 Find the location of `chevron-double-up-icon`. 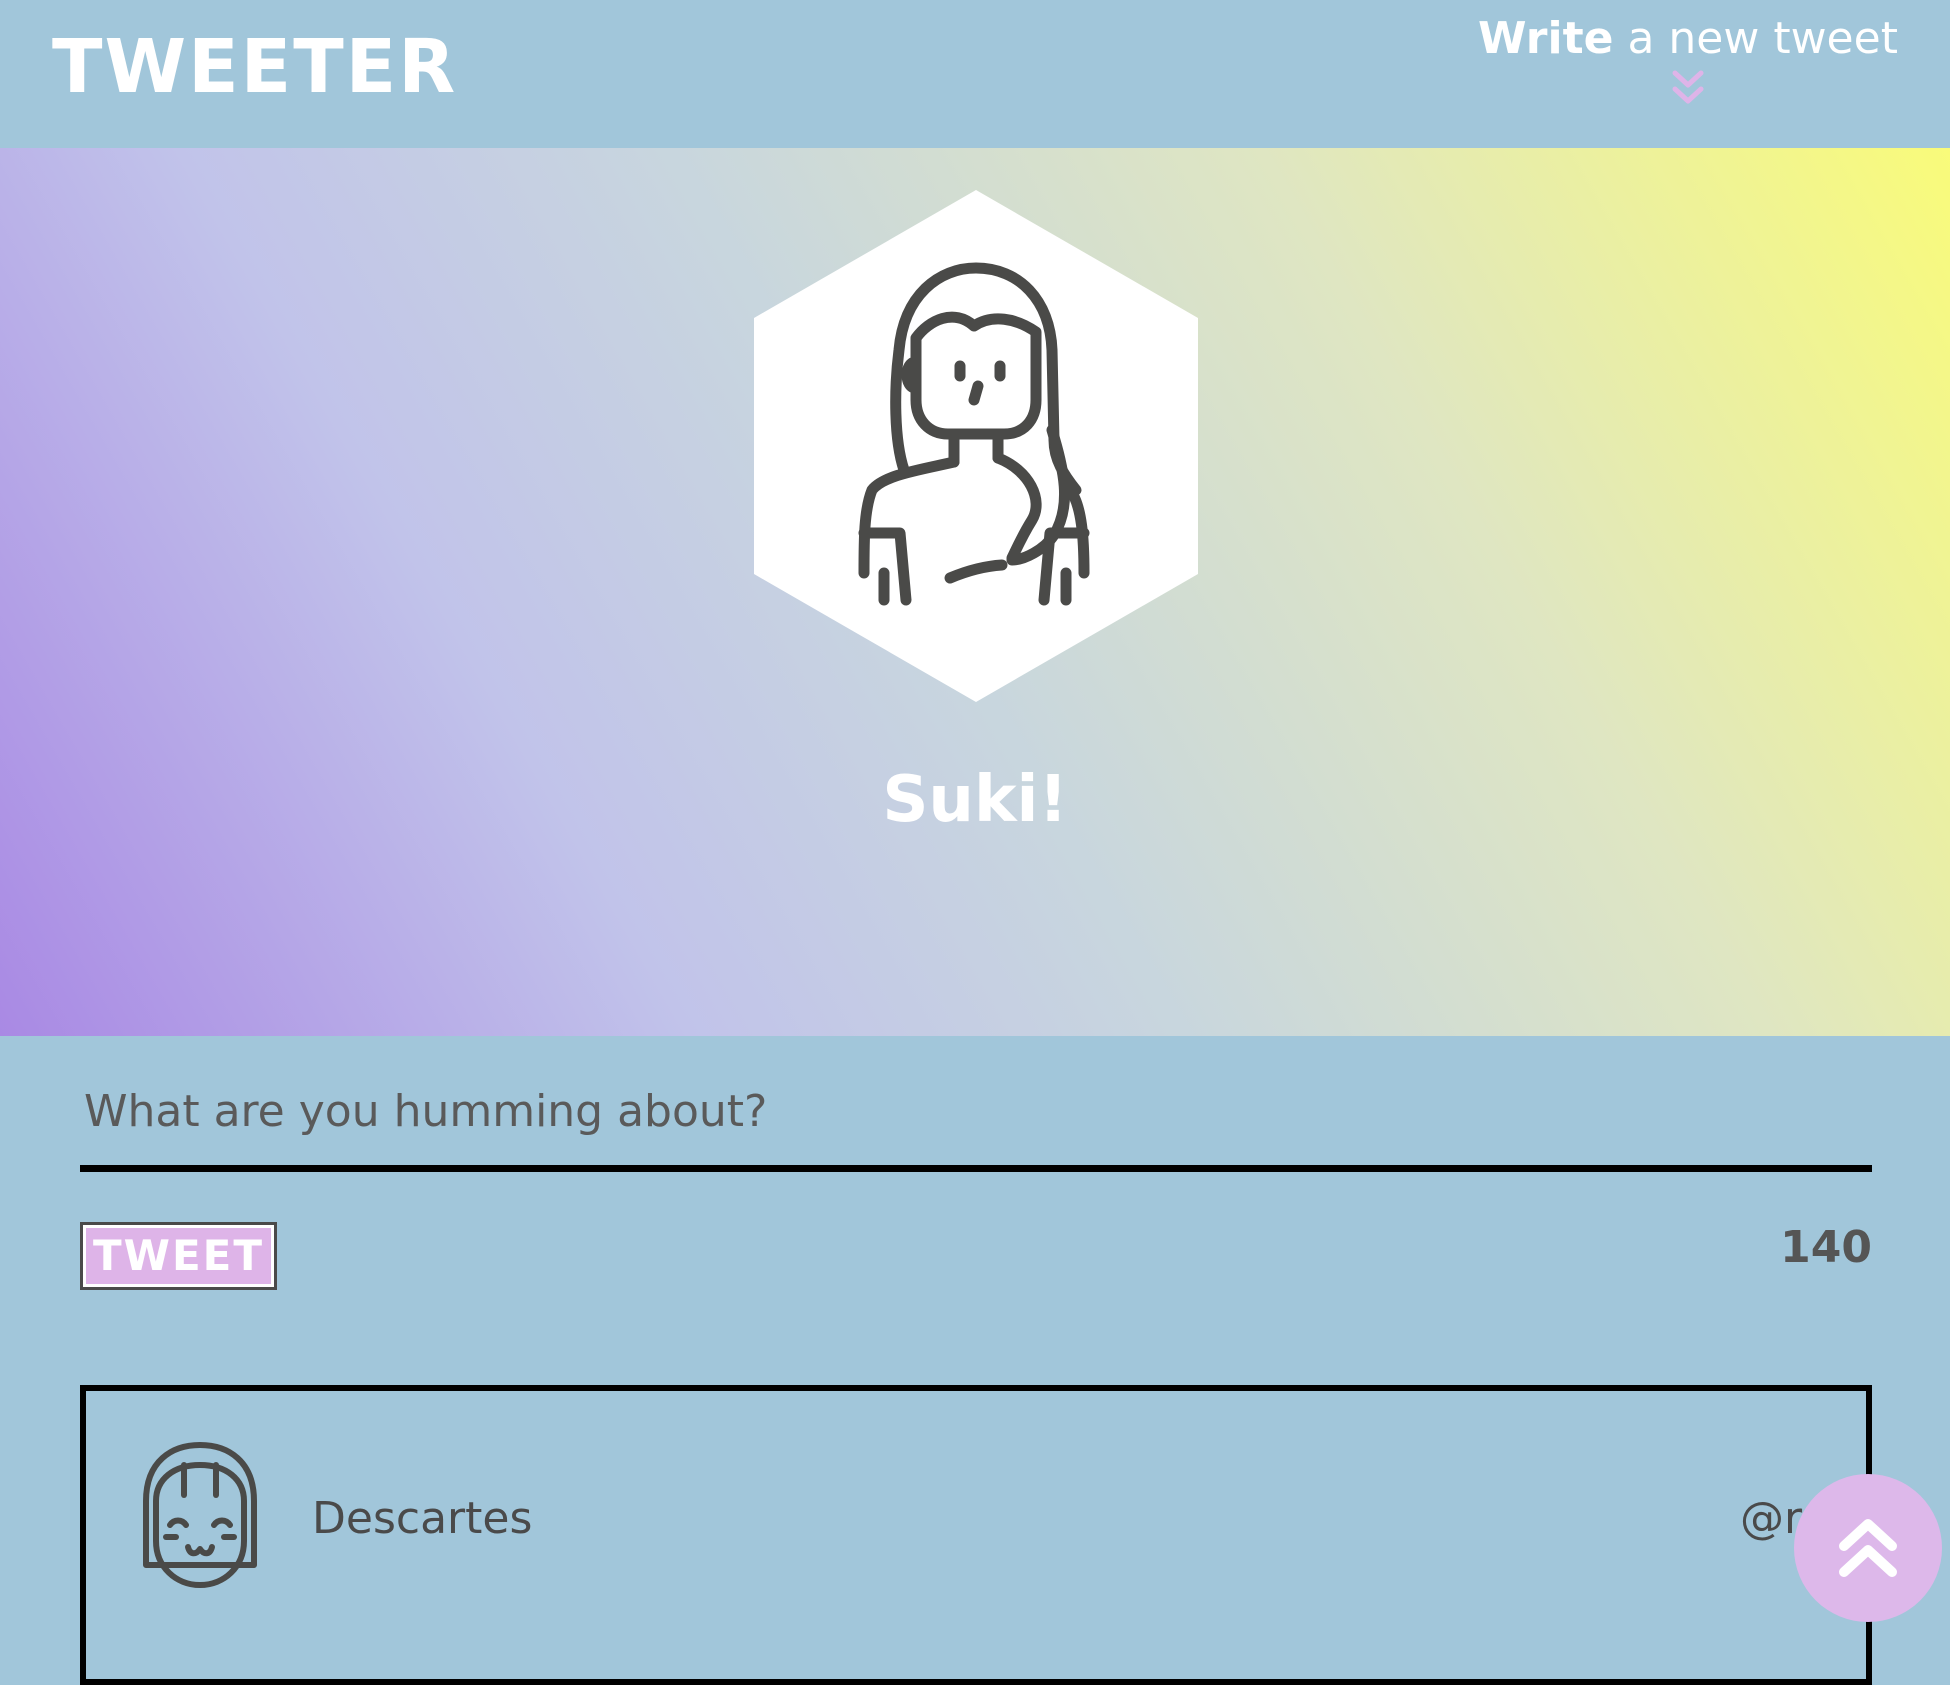

chevron-double-up-icon is located at coordinates (1868, 1548).